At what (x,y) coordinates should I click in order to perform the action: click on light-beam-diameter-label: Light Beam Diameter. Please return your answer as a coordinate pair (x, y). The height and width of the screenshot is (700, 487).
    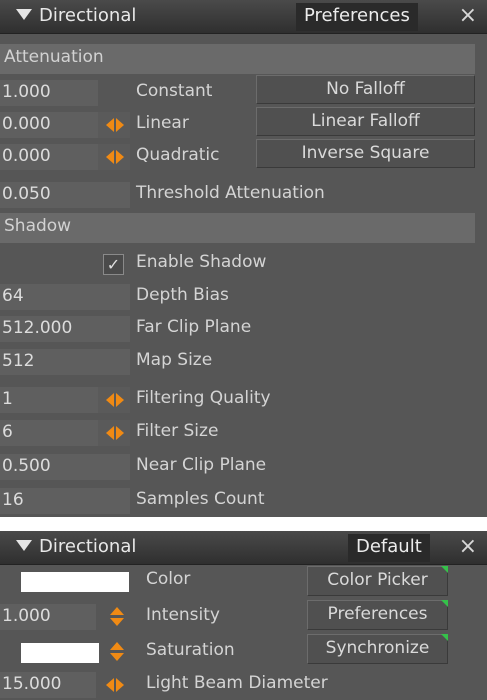
    Looking at the image, I should click on (237, 683).